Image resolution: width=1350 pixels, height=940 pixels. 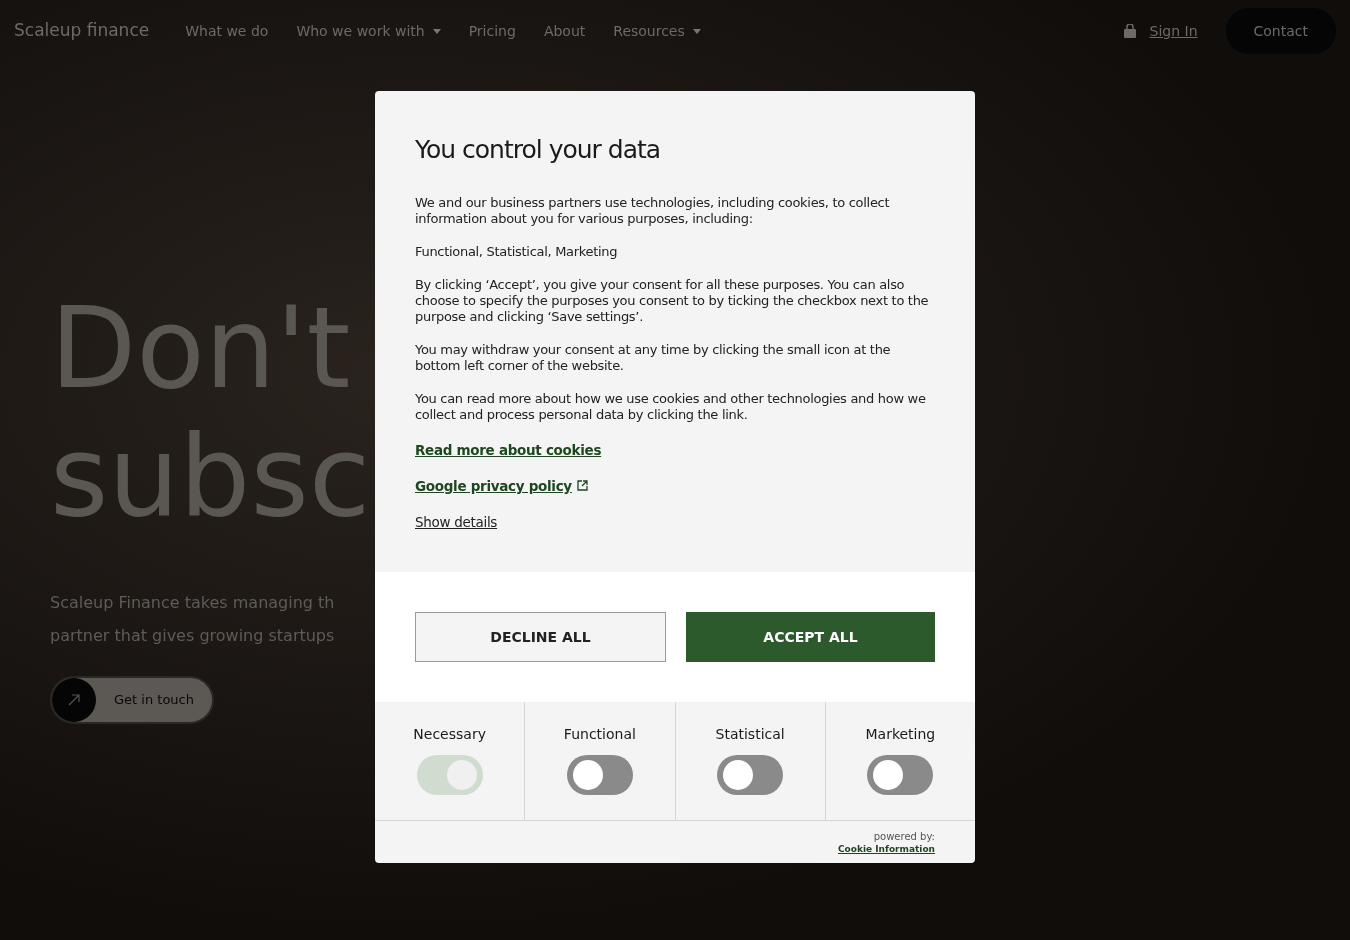 What do you see at coordinates (540, 637) in the screenshot?
I see `decline-all-button: DECLINE ALL` at bounding box center [540, 637].